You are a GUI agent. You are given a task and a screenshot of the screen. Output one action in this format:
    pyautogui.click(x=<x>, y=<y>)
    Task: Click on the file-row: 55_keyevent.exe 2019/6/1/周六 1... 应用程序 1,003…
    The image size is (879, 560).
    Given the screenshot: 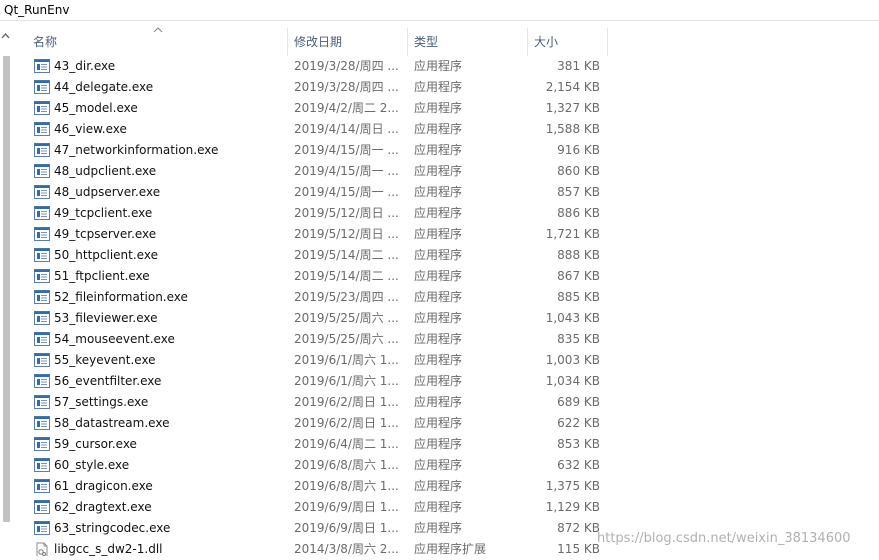 What is the action you would take?
    pyautogui.click(x=446, y=360)
    